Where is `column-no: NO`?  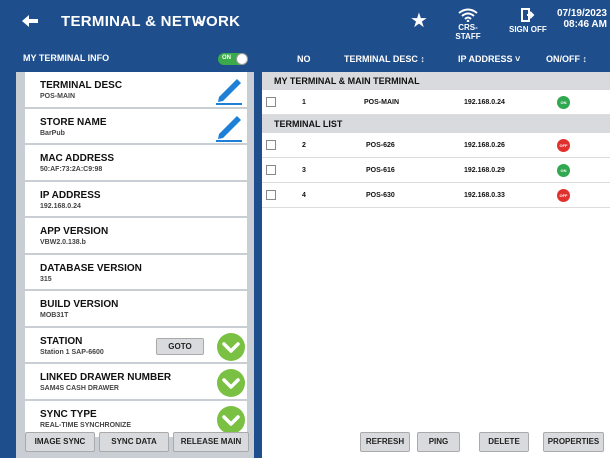
column-no: NO is located at coordinates (304, 59).